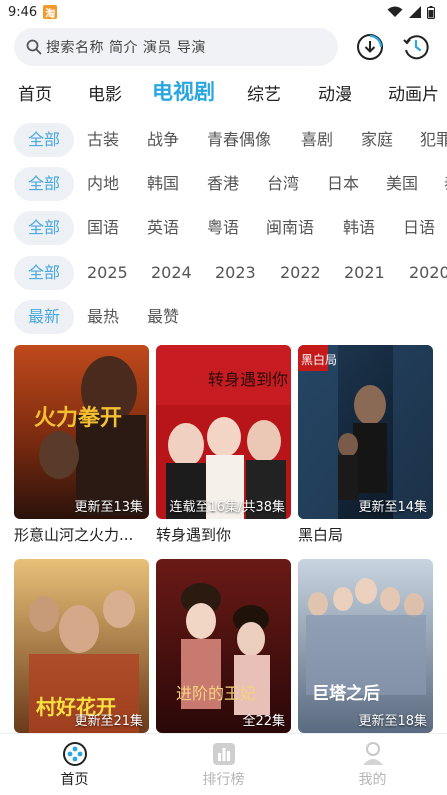 This screenshot has height=795, width=447. I want to click on video-card: 转身遇到你 连载至16集/共38集 转身遇到你, so click(223, 445).